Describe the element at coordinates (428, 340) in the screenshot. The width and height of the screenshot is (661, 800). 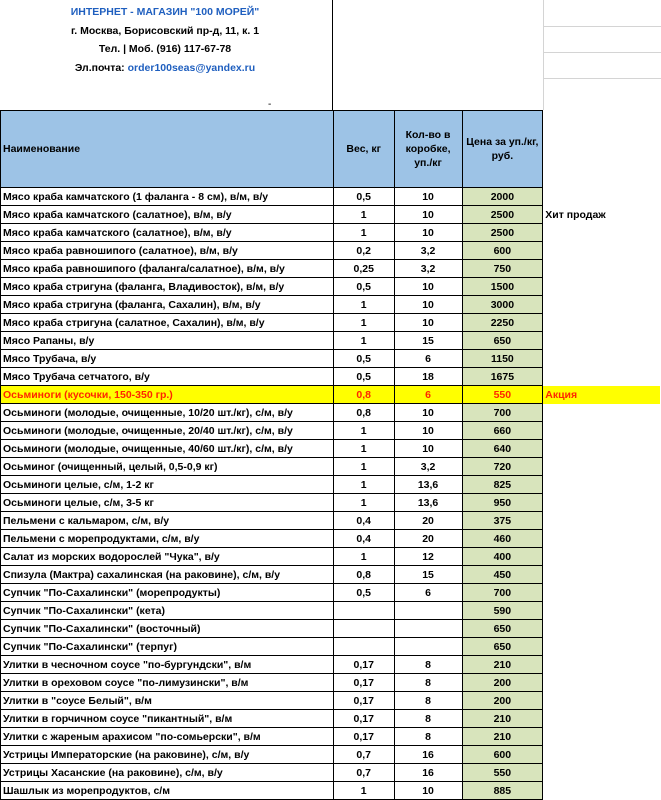
I see `cell-qty: 15` at that location.